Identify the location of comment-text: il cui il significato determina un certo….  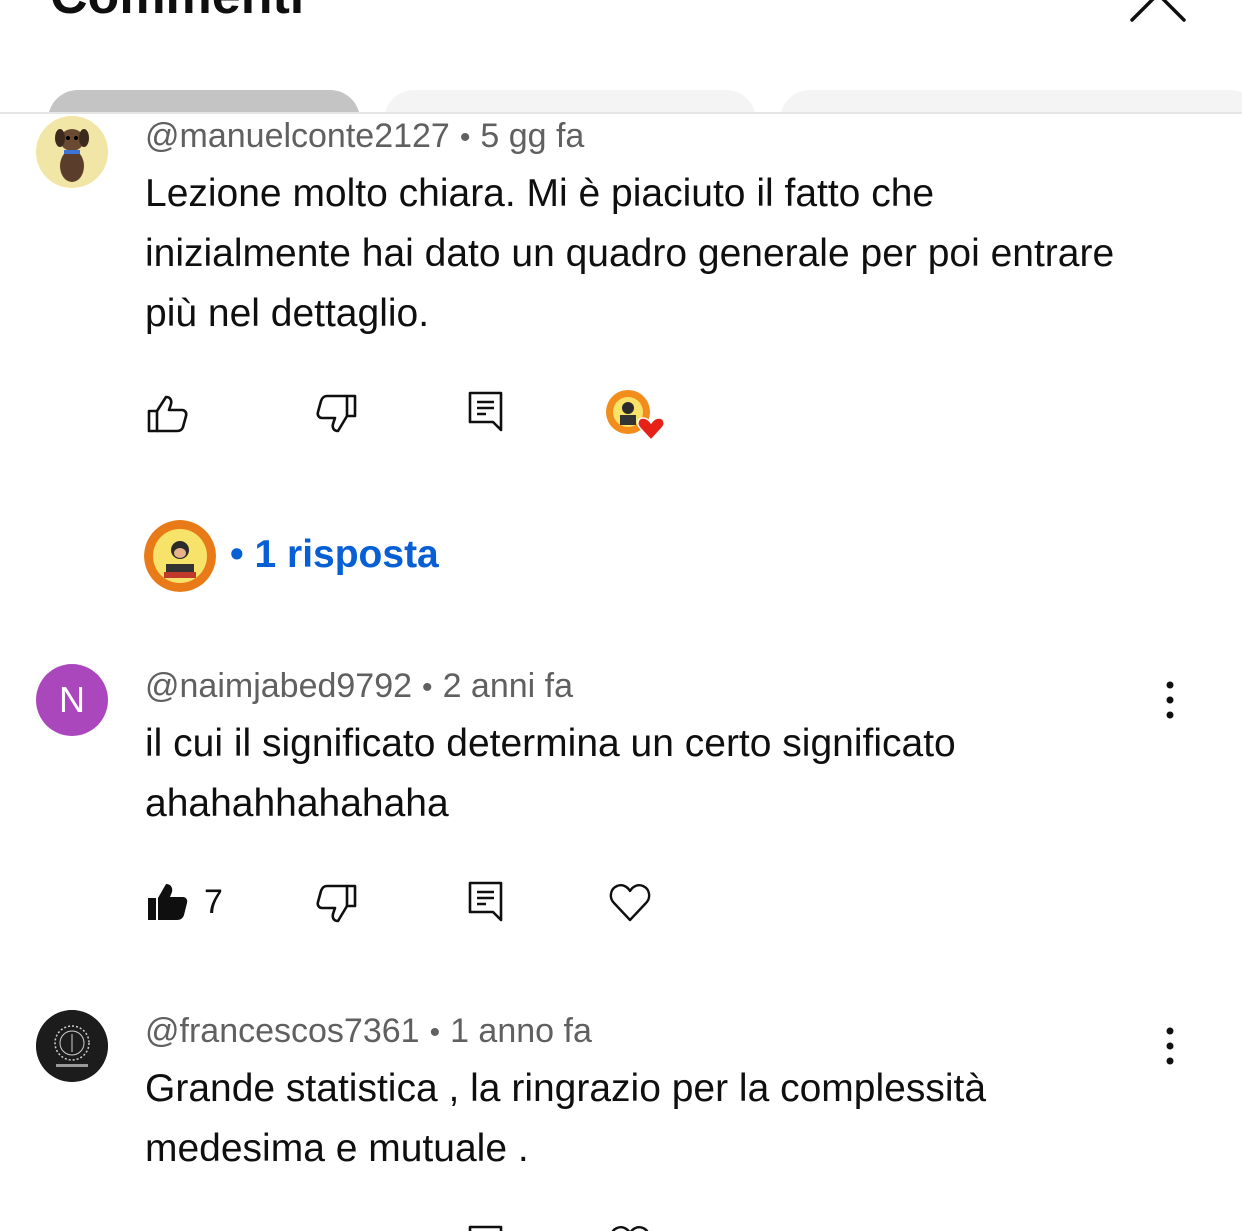
(550, 773).